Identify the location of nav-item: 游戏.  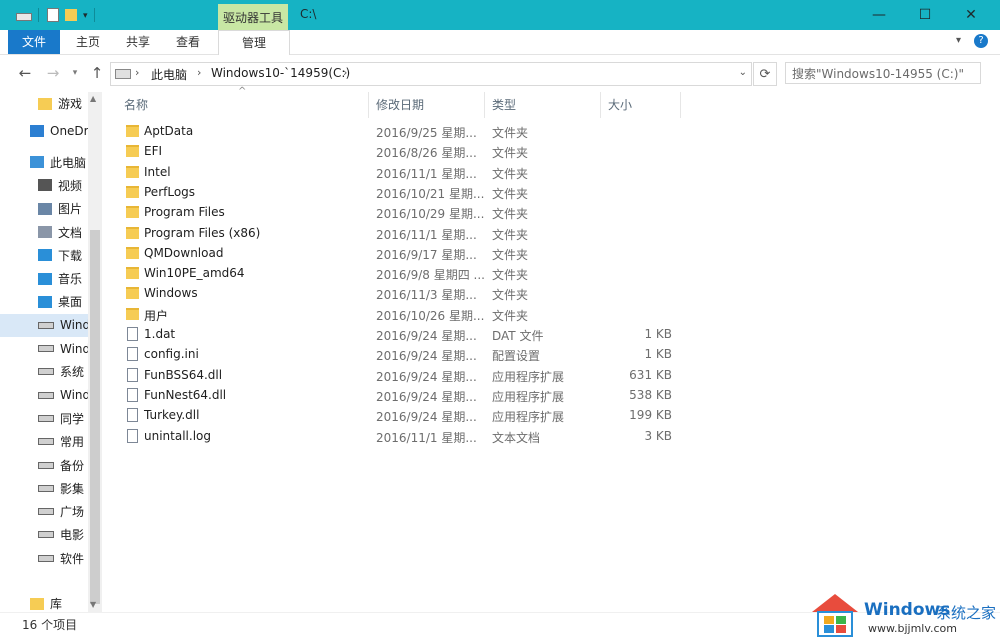
(51, 103).